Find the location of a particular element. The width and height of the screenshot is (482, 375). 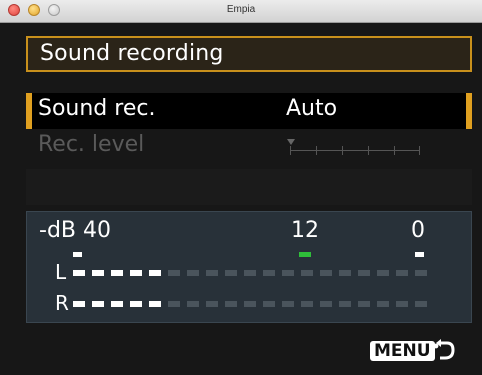

scale-label-40: 40 is located at coordinates (97, 230).